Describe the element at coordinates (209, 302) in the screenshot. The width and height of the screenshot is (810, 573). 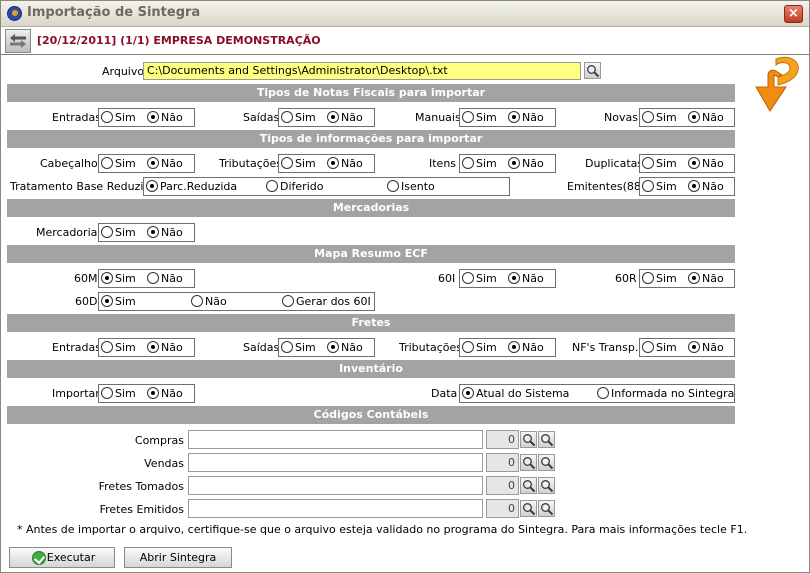
I see `mapa-60d-nao: Não` at that location.